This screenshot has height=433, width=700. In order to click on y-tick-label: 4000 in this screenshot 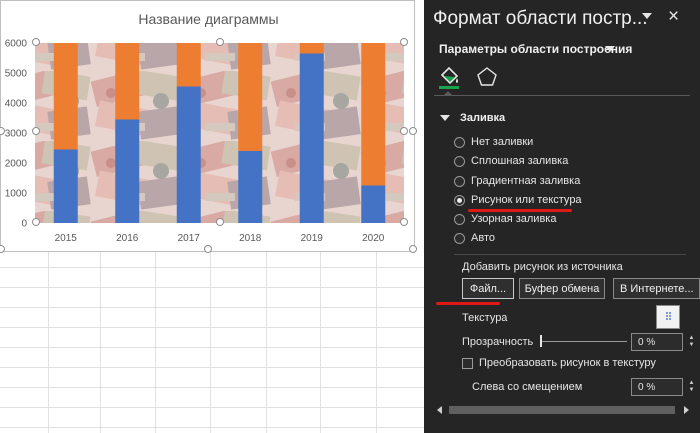, I will do `click(16, 104)`.